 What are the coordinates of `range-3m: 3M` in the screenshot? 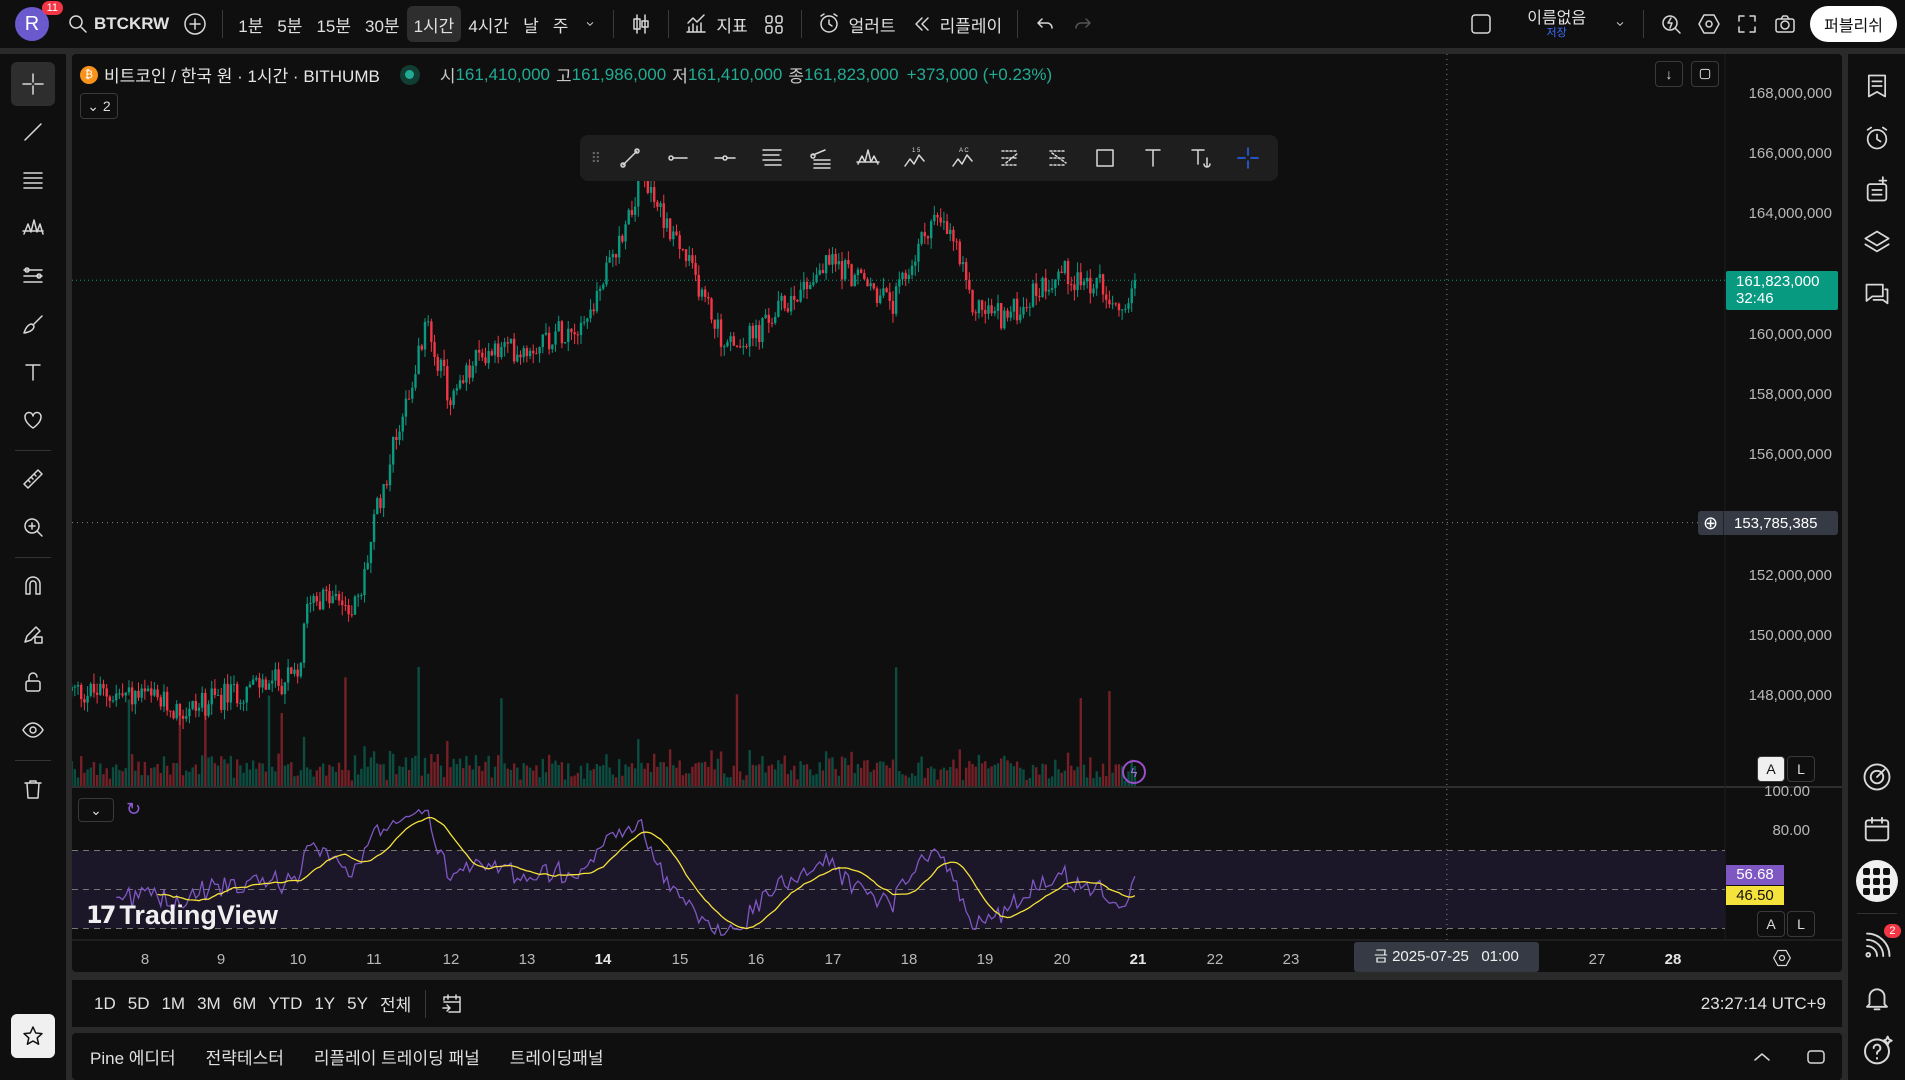 It's located at (209, 1004).